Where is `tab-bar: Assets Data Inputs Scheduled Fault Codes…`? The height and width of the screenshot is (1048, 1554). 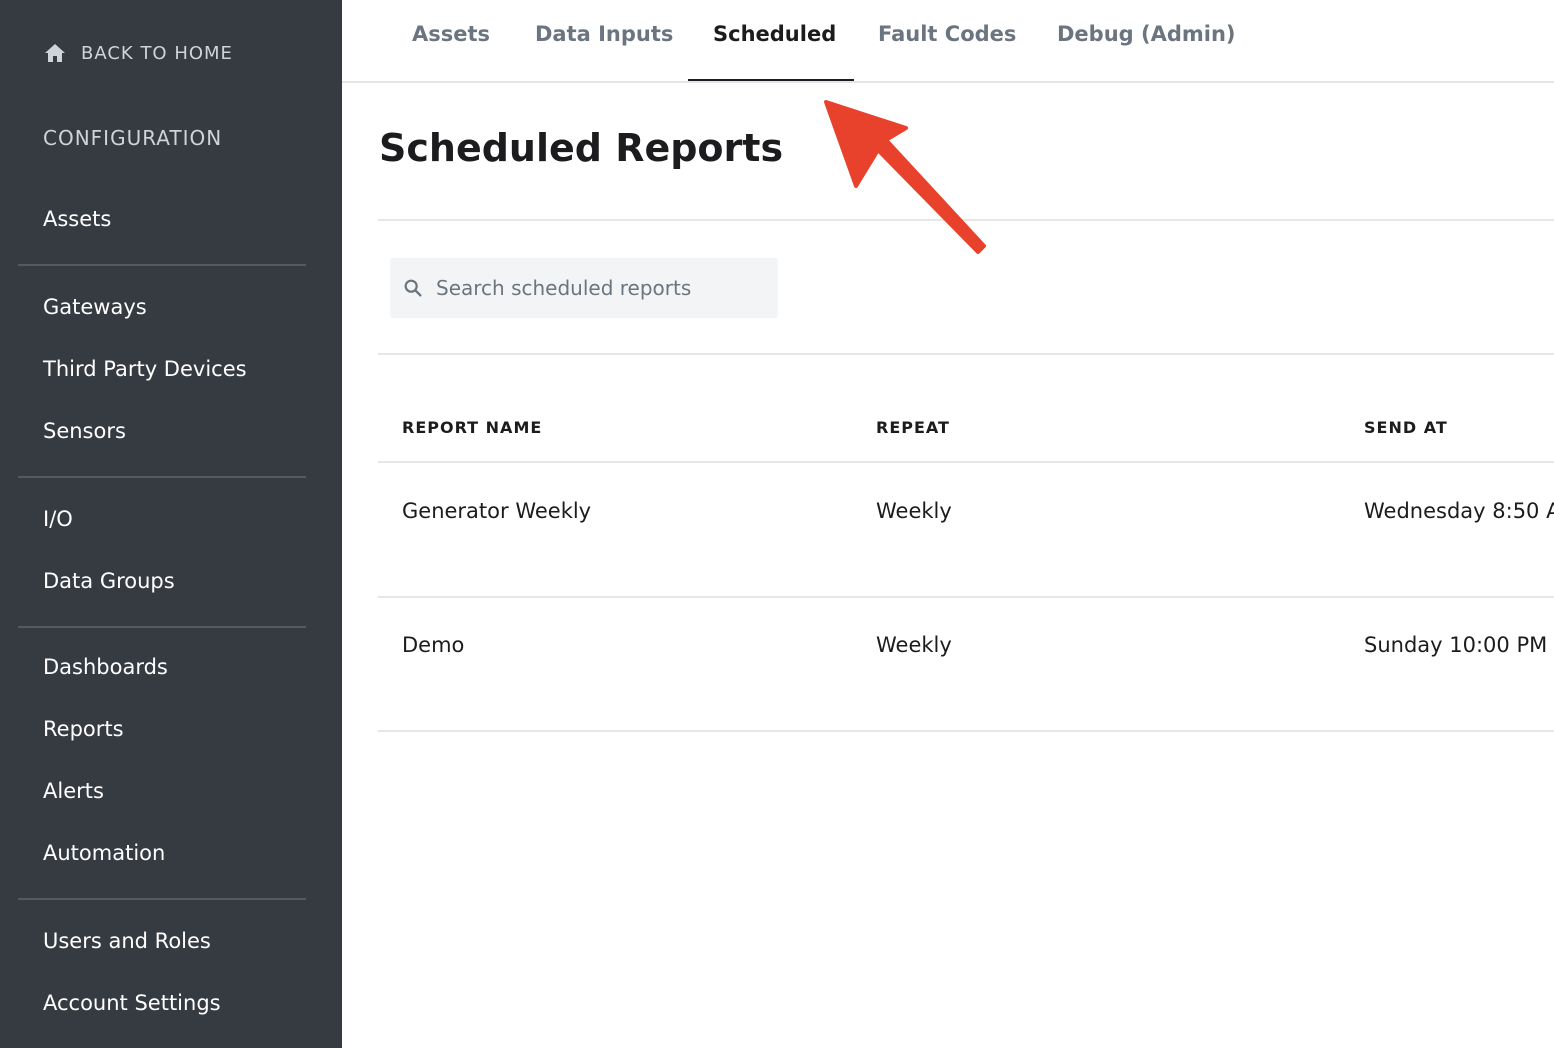 tab-bar: Assets Data Inputs Scheduled Fault Codes… is located at coordinates (948, 41).